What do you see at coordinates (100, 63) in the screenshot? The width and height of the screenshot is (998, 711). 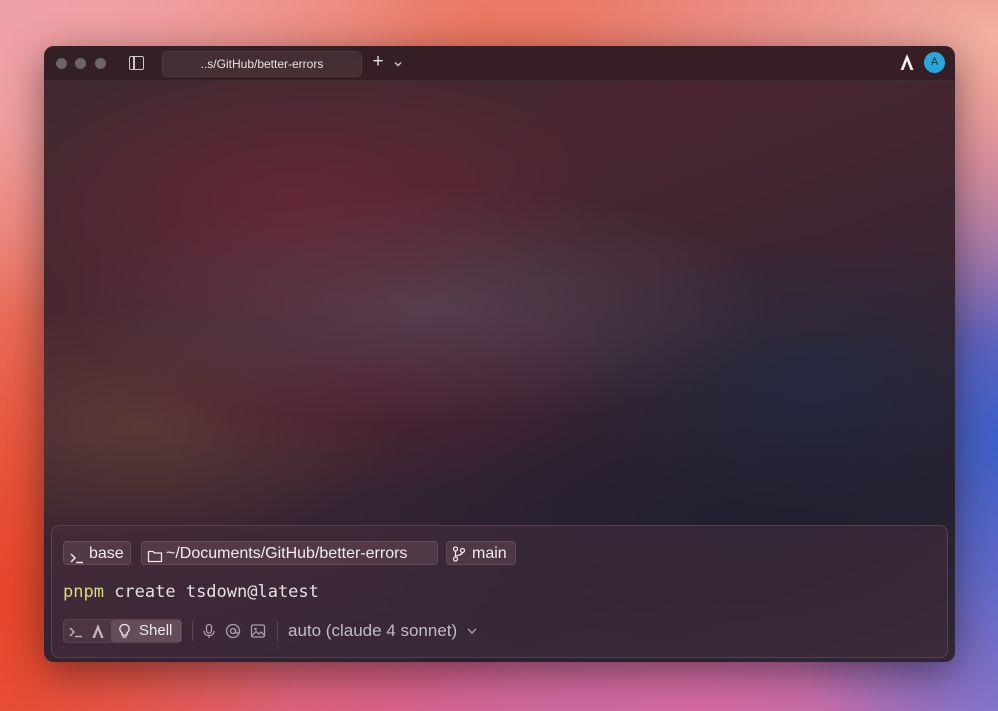 I see `zoom-window-button` at bounding box center [100, 63].